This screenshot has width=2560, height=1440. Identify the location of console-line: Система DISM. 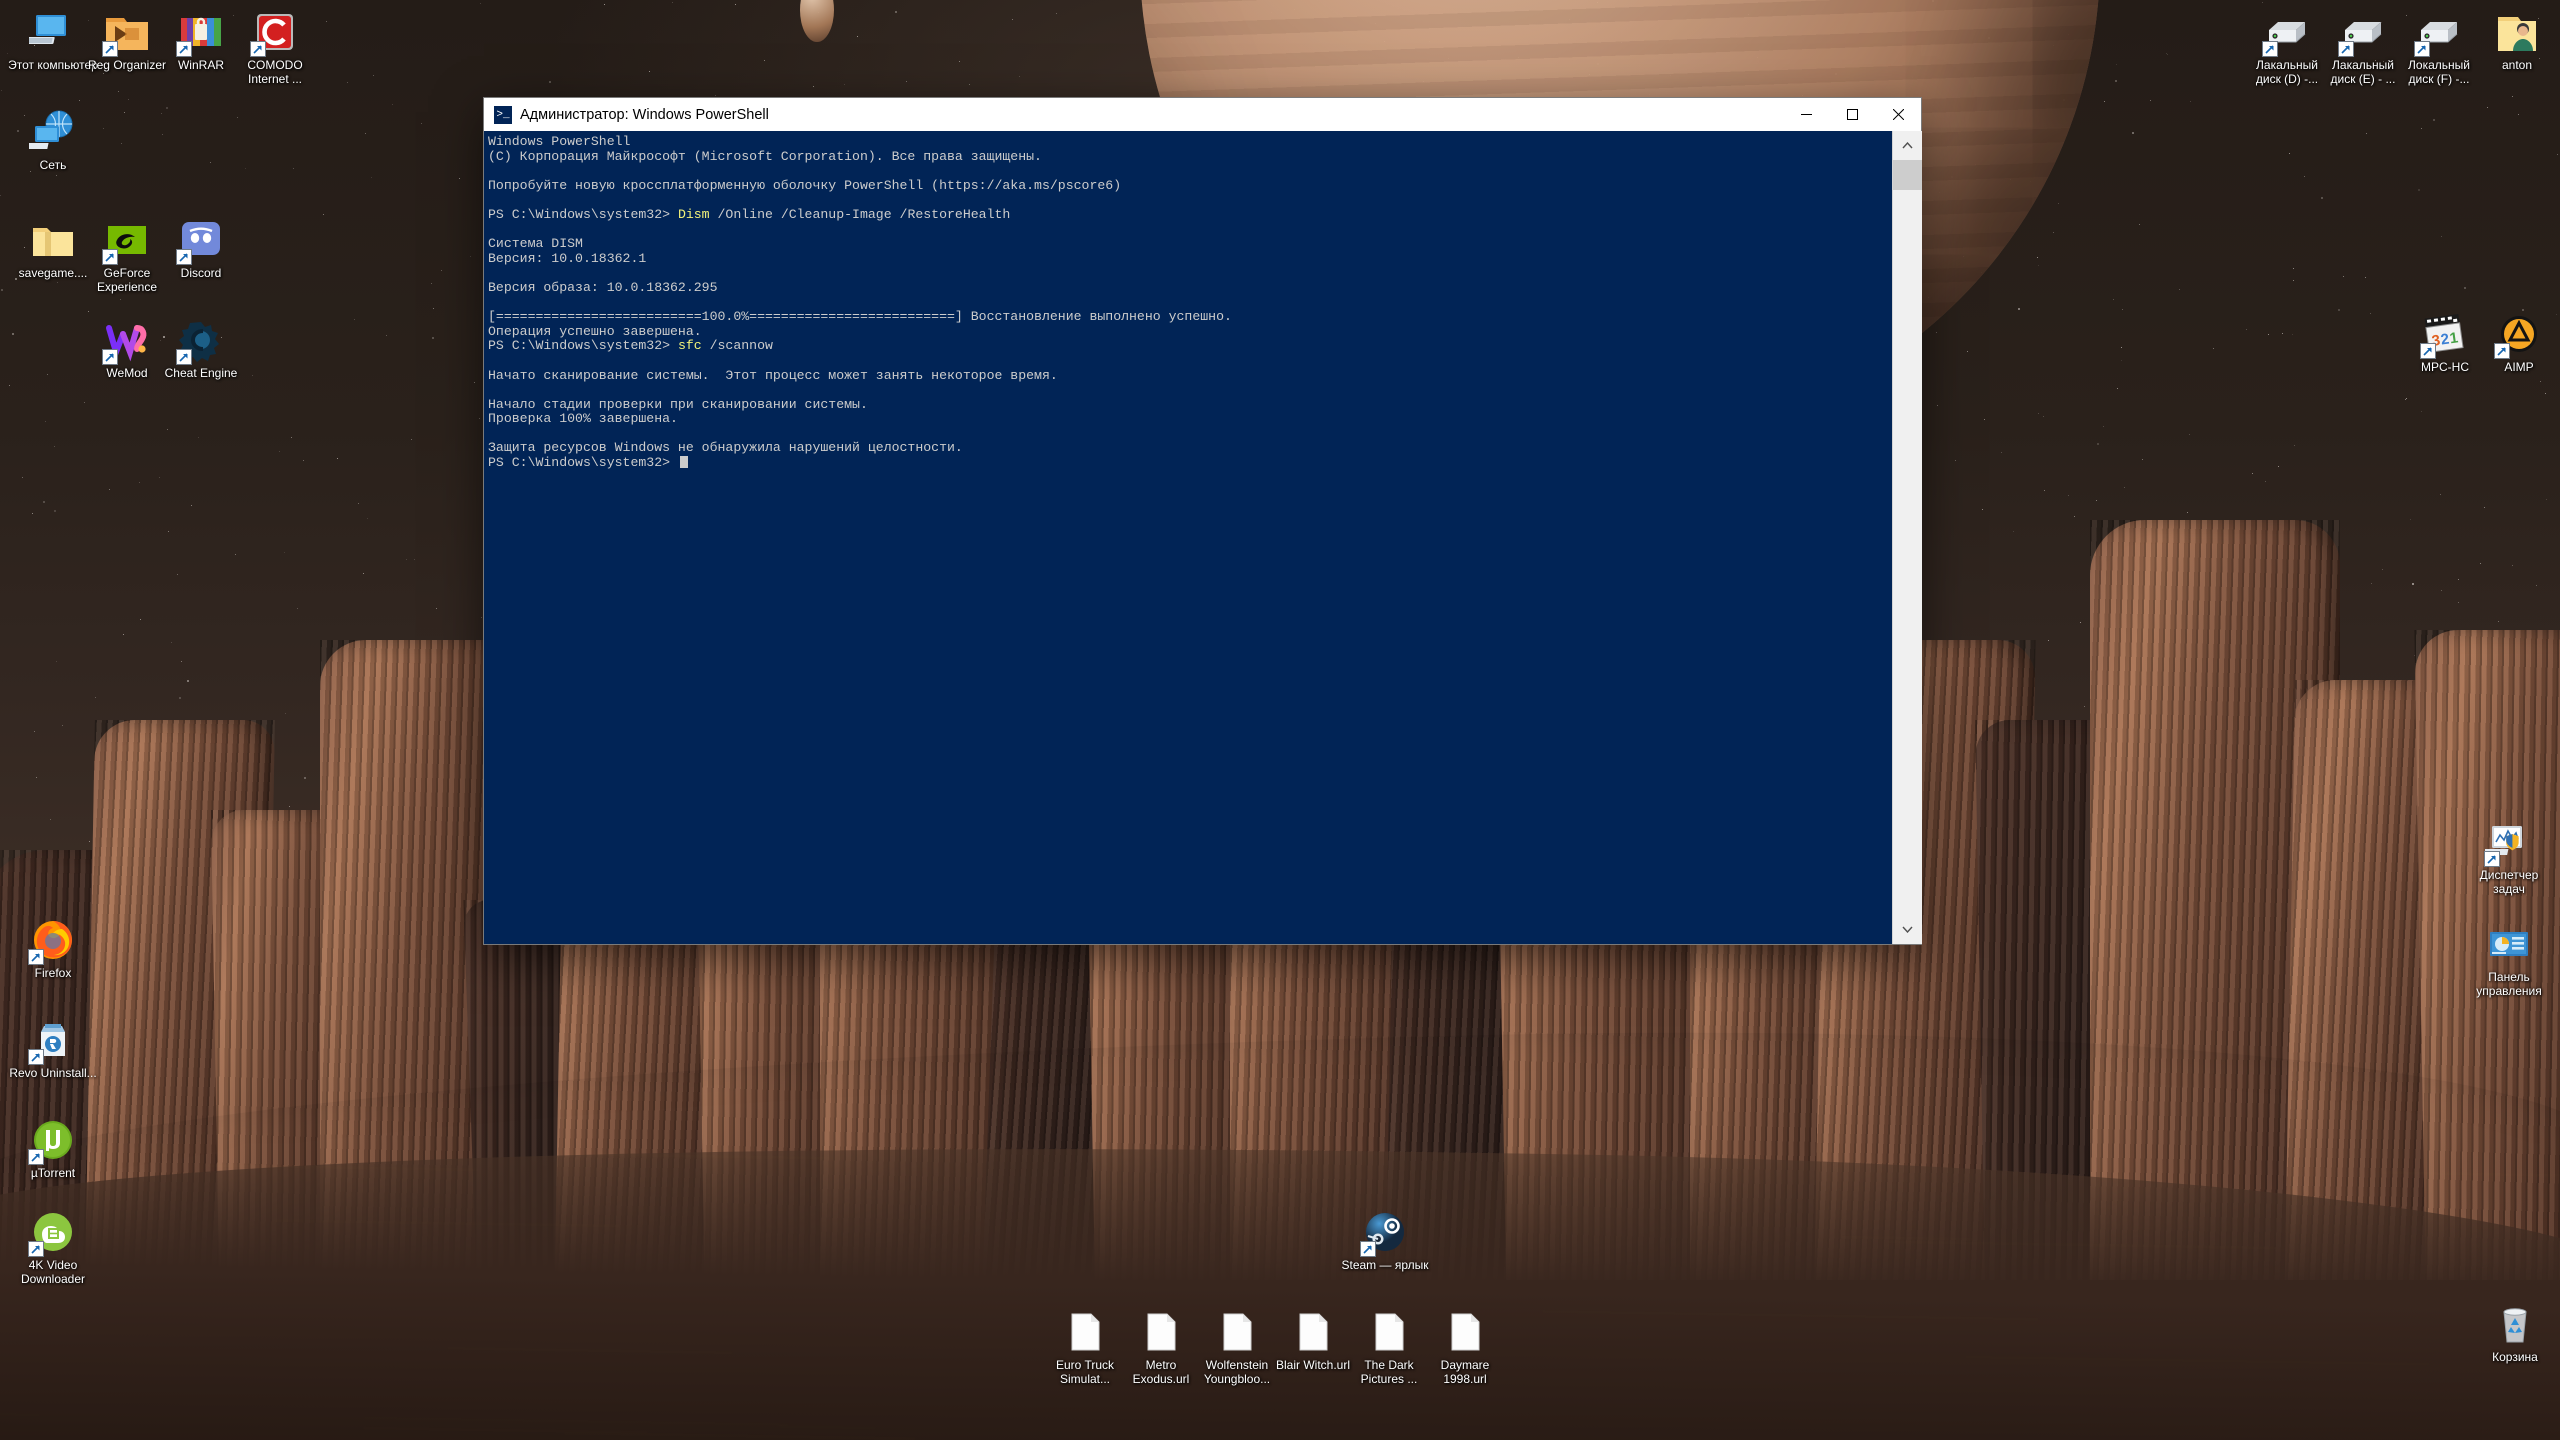
(535, 244).